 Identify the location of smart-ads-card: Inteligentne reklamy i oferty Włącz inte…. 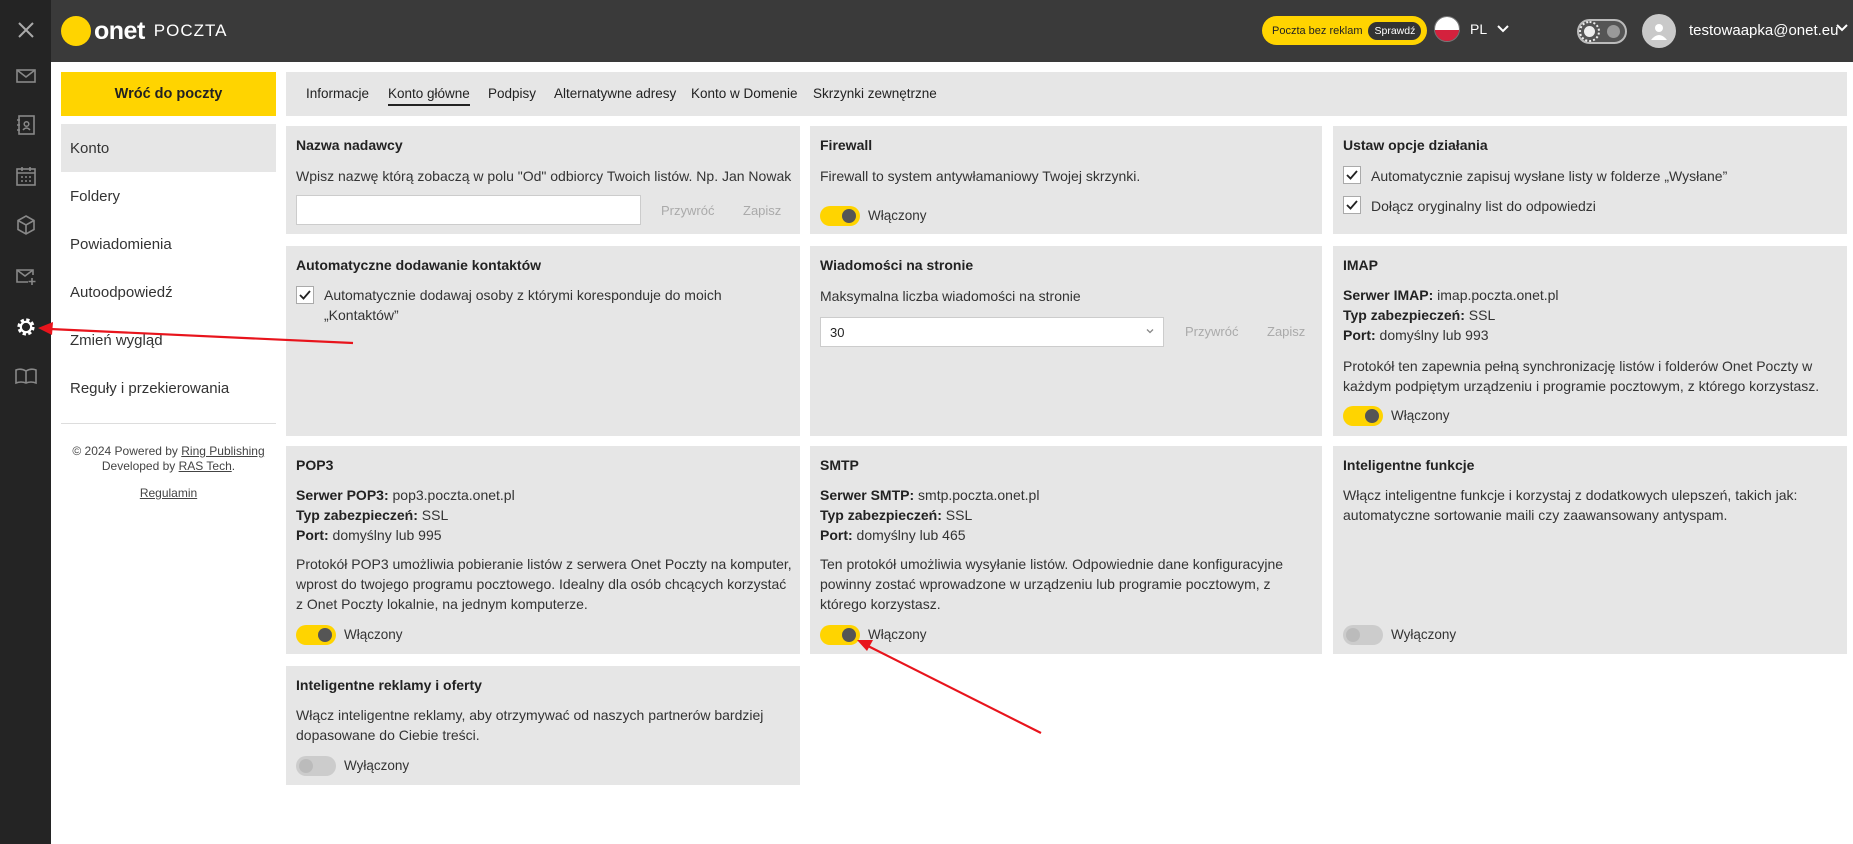
(543, 725).